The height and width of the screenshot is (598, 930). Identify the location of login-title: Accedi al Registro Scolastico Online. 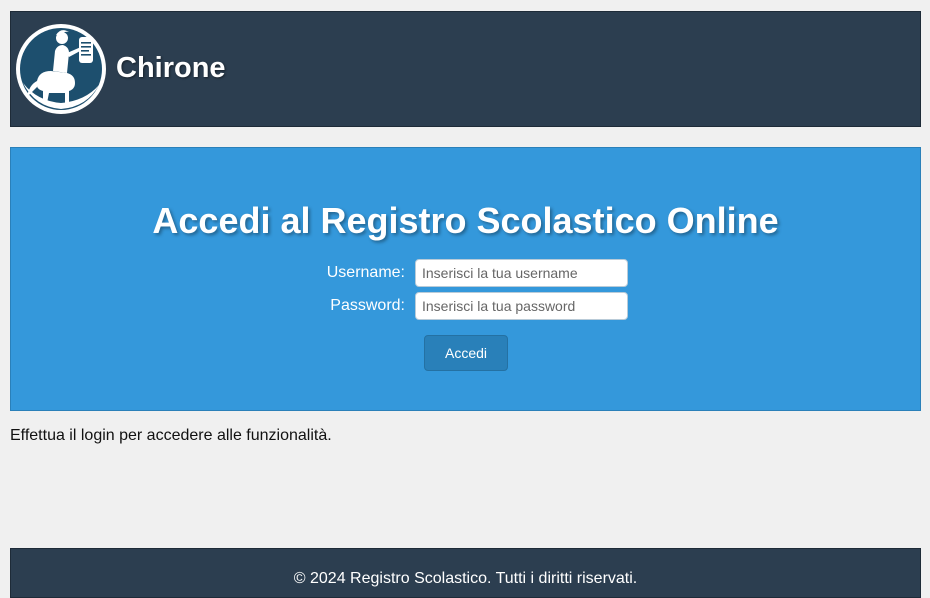
(465, 220).